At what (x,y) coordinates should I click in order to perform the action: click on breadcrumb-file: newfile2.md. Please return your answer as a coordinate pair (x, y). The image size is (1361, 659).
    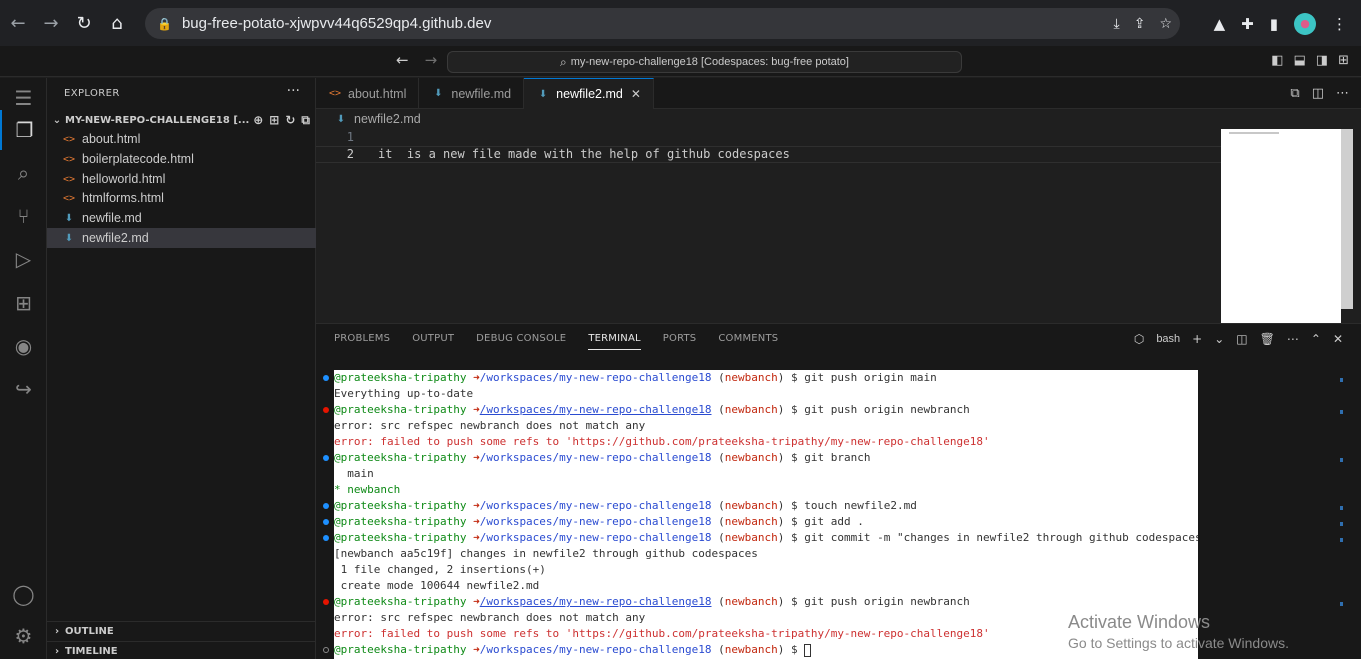
    Looking at the image, I should click on (387, 119).